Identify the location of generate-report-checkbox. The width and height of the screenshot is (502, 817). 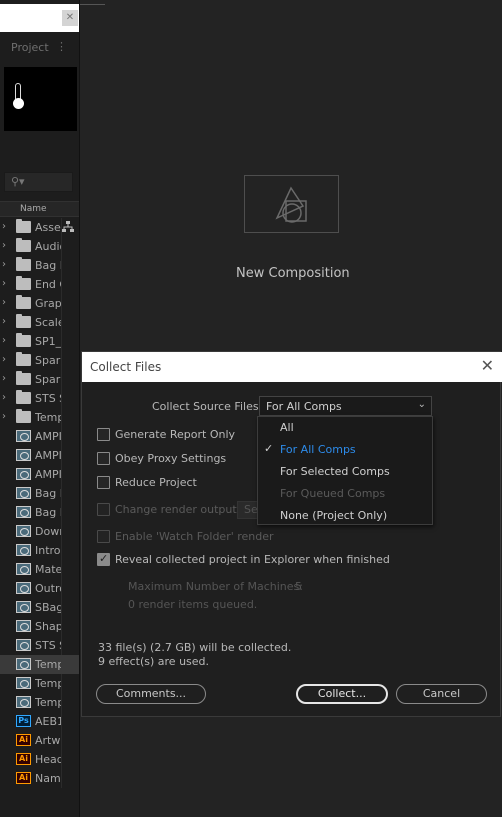
(103, 434).